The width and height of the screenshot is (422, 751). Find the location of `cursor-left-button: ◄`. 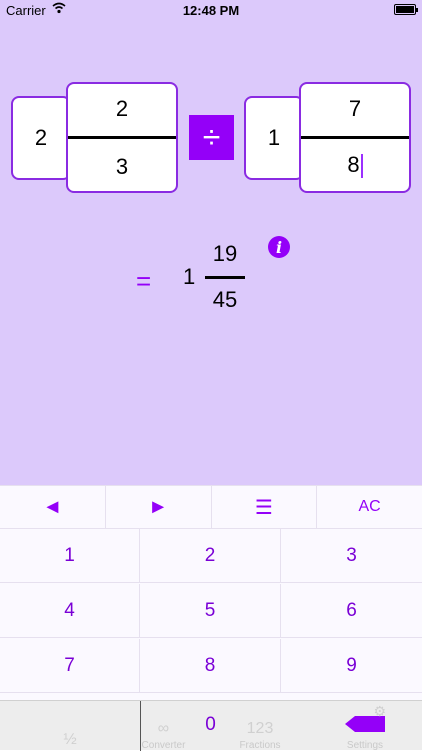

cursor-left-button: ◄ is located at coordinates (53, 507).